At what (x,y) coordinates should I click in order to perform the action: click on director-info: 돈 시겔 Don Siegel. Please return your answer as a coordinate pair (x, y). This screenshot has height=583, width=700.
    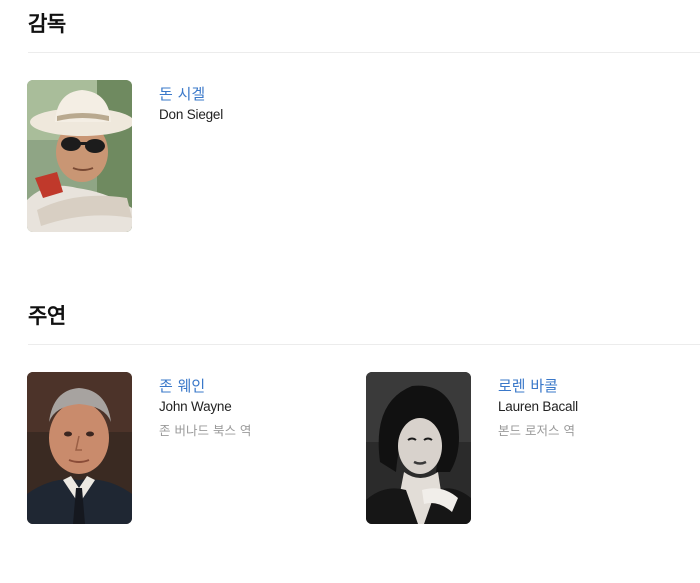
    Looking at the image, I should click on (191, 102).